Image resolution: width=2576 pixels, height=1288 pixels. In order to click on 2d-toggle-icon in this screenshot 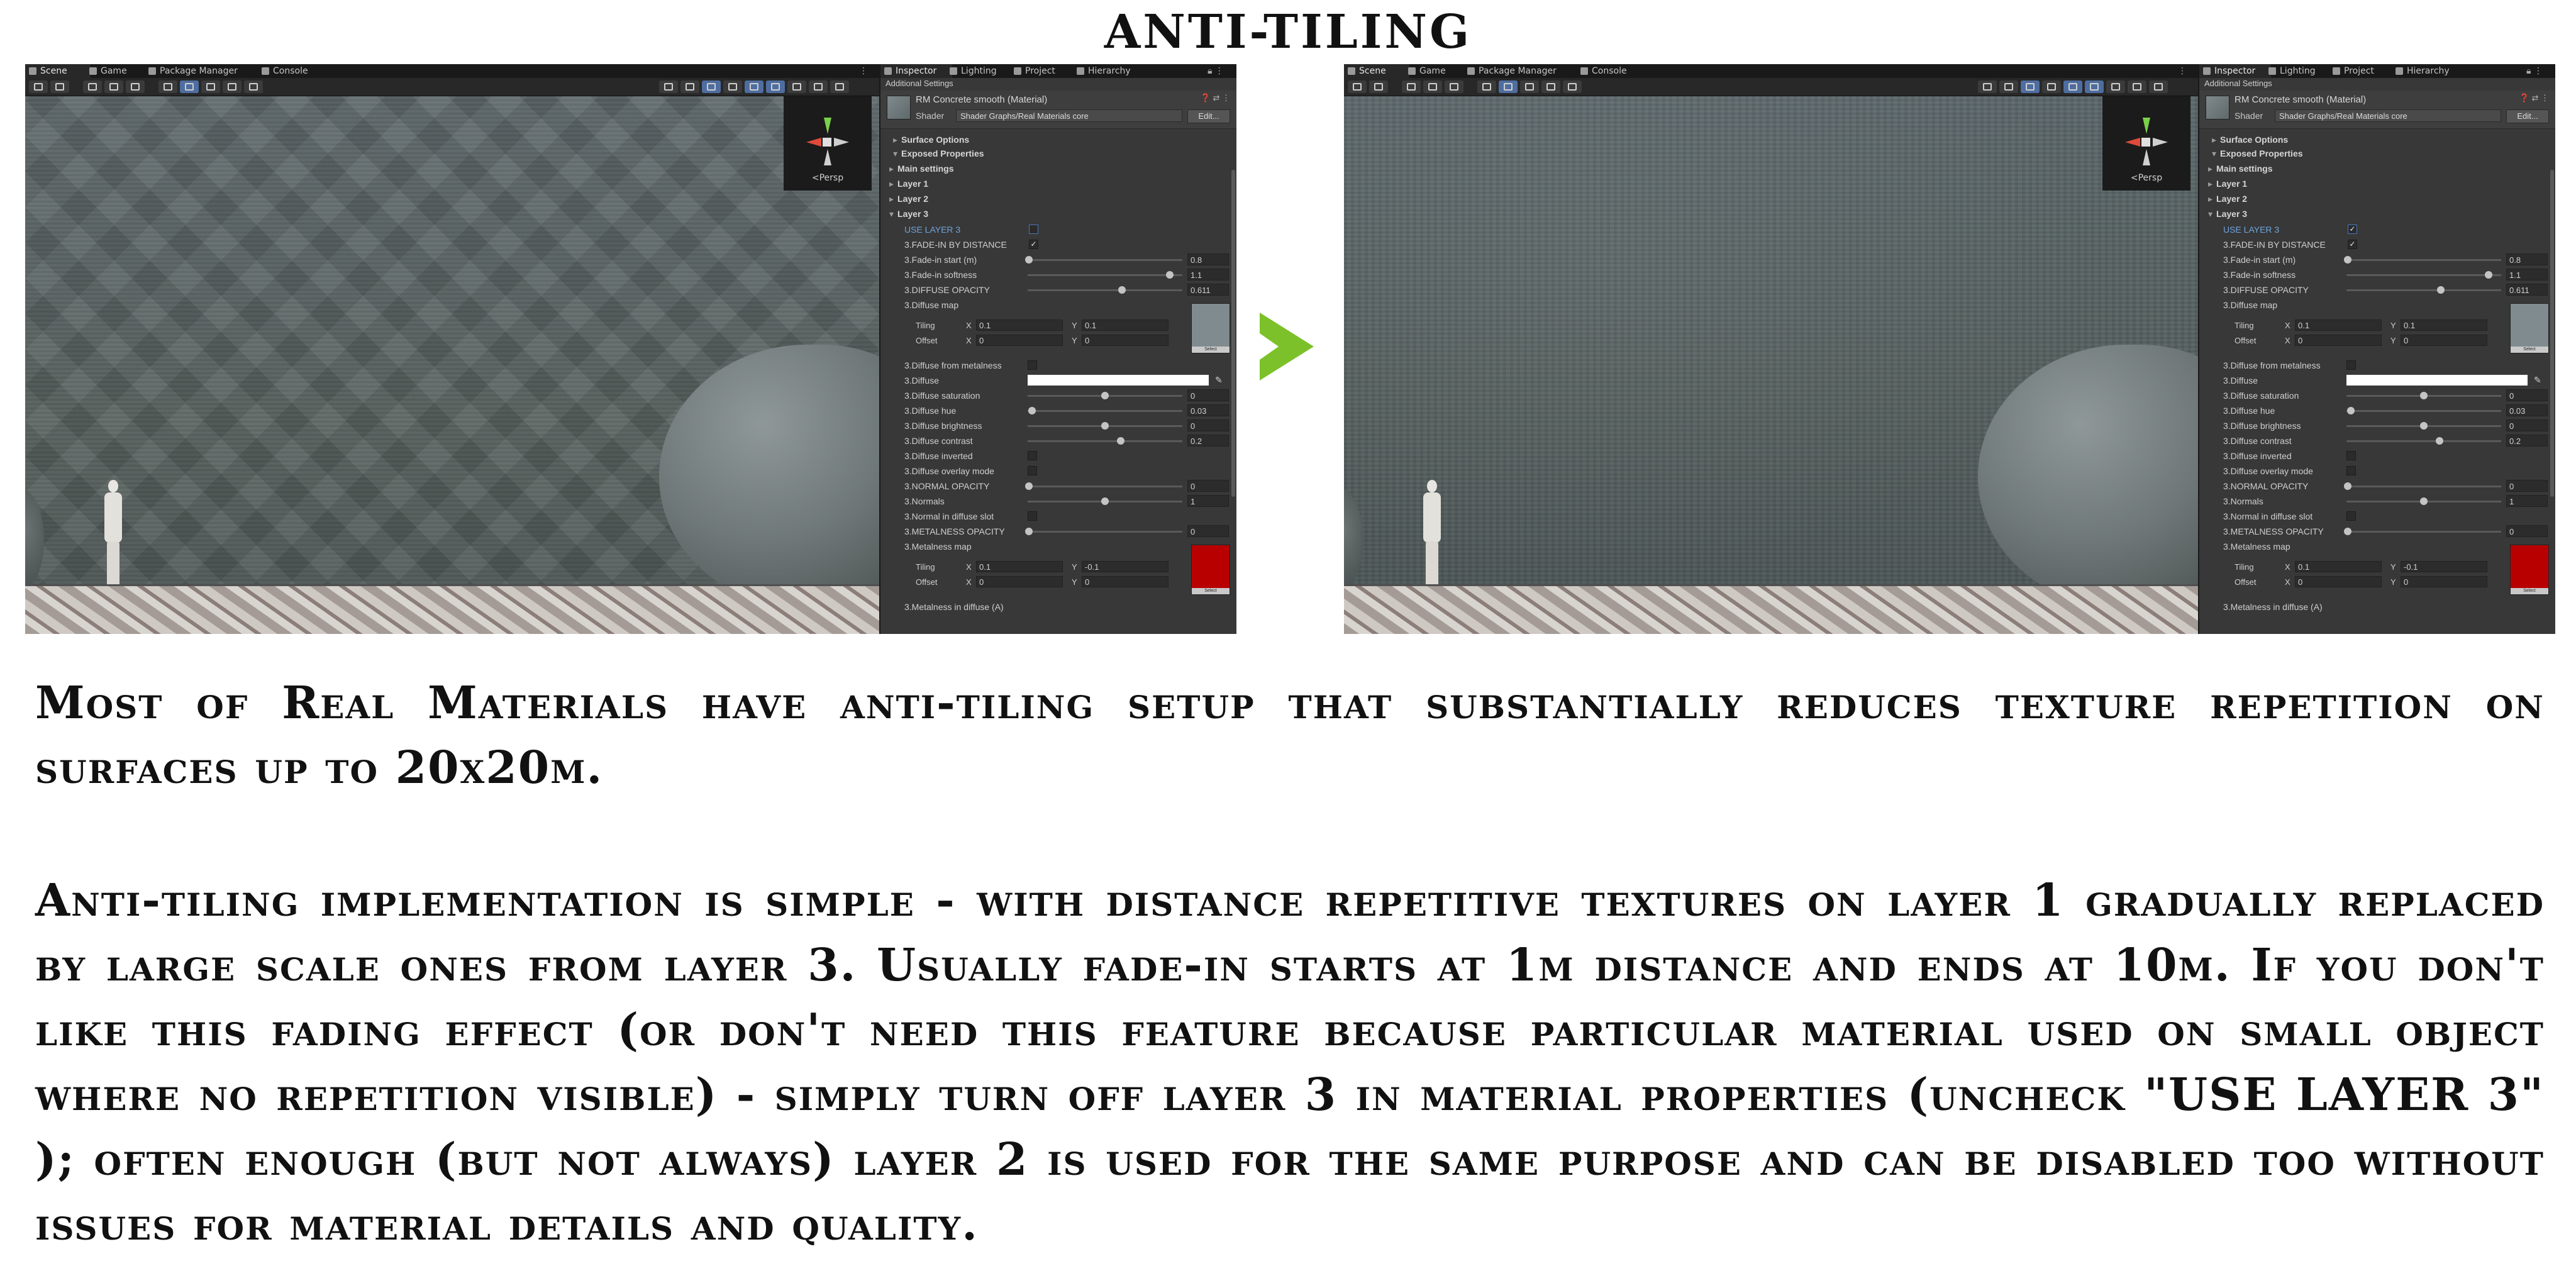, I will do `click(2008, 86)`.